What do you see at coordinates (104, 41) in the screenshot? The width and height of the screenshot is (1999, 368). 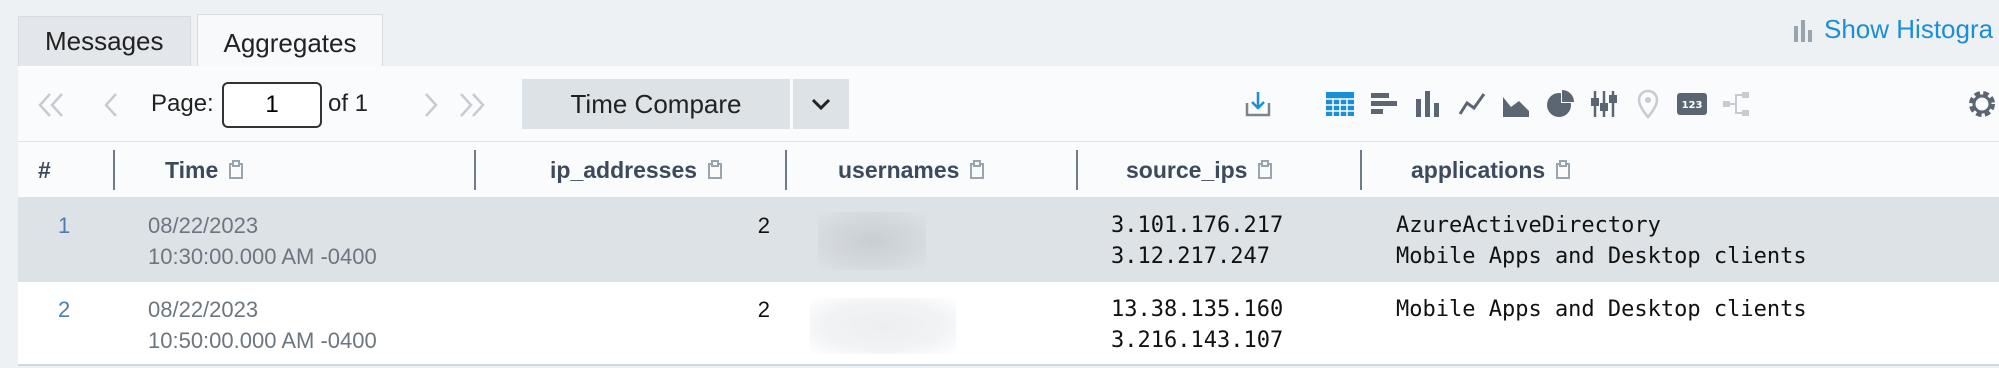 I see `tab-messages: Messages` at bounding box center [104, 41].